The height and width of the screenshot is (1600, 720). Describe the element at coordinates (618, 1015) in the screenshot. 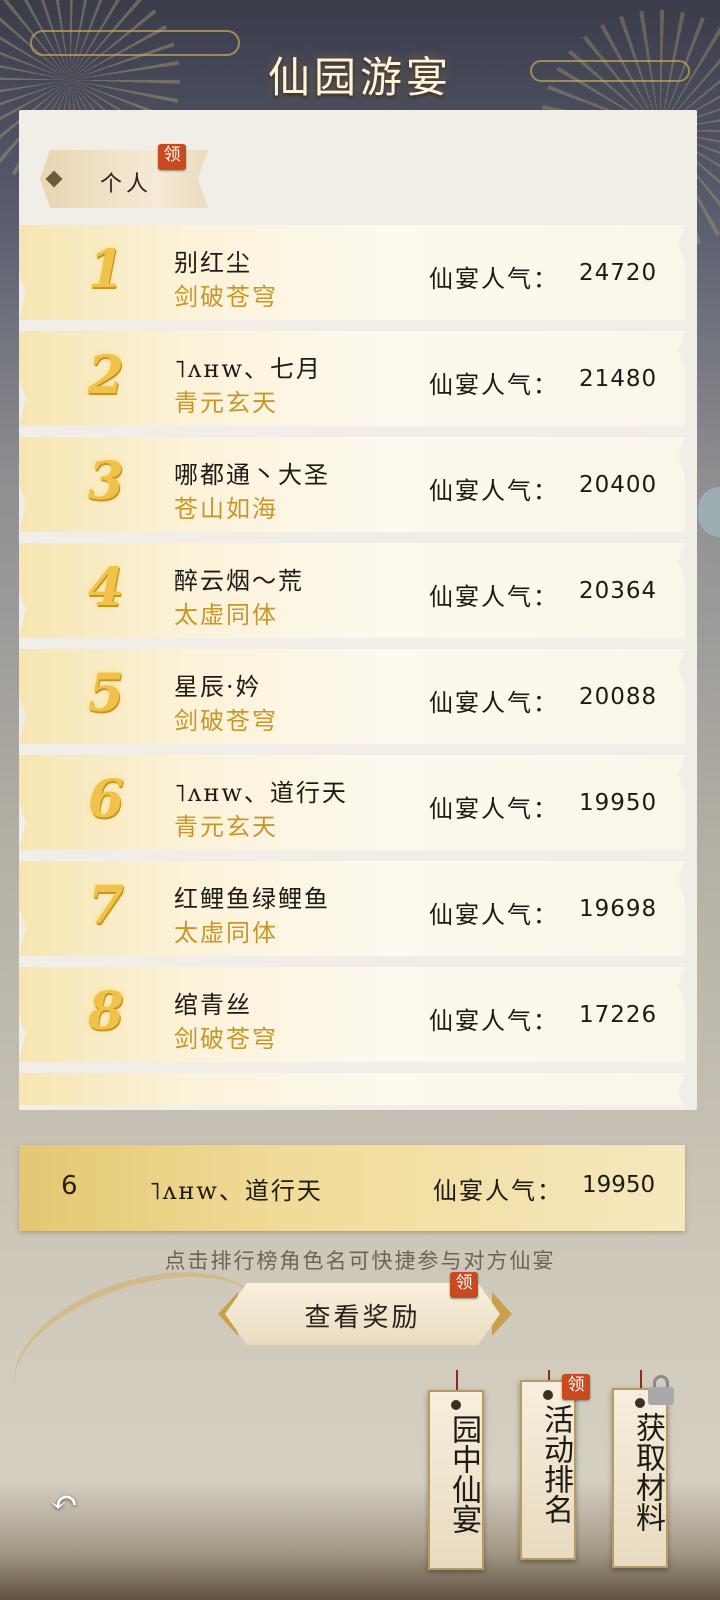

I see `popularity-value: 17226` at that location.